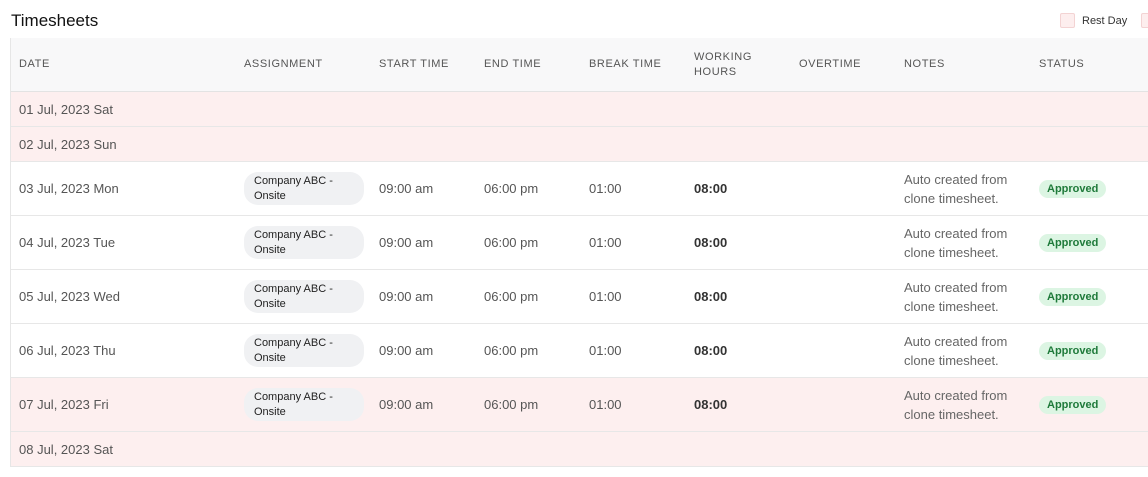  I want to click on date-cell: 07 Jul, 2023 Fri, so click(64, 404).